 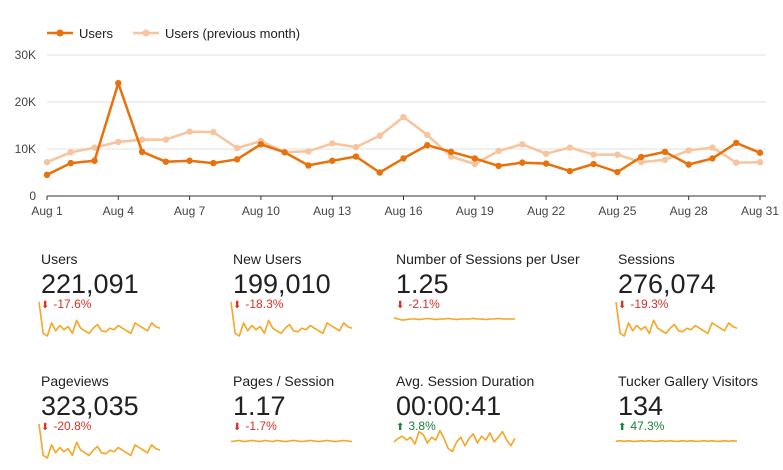 What do you see at coordinates (422, 284) in the screenshot?
I see `kpi-value: 1.25` at bounding box center [422, 284].